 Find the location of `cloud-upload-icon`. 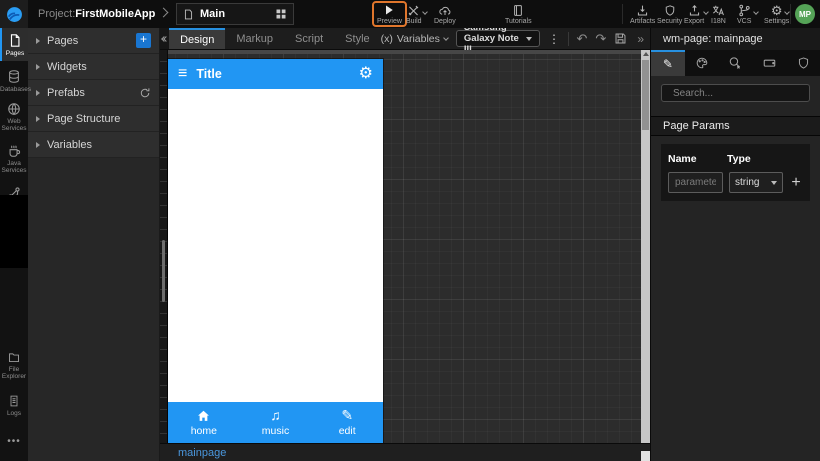

cloud-upload-icon is located at coordinates (445, 10).